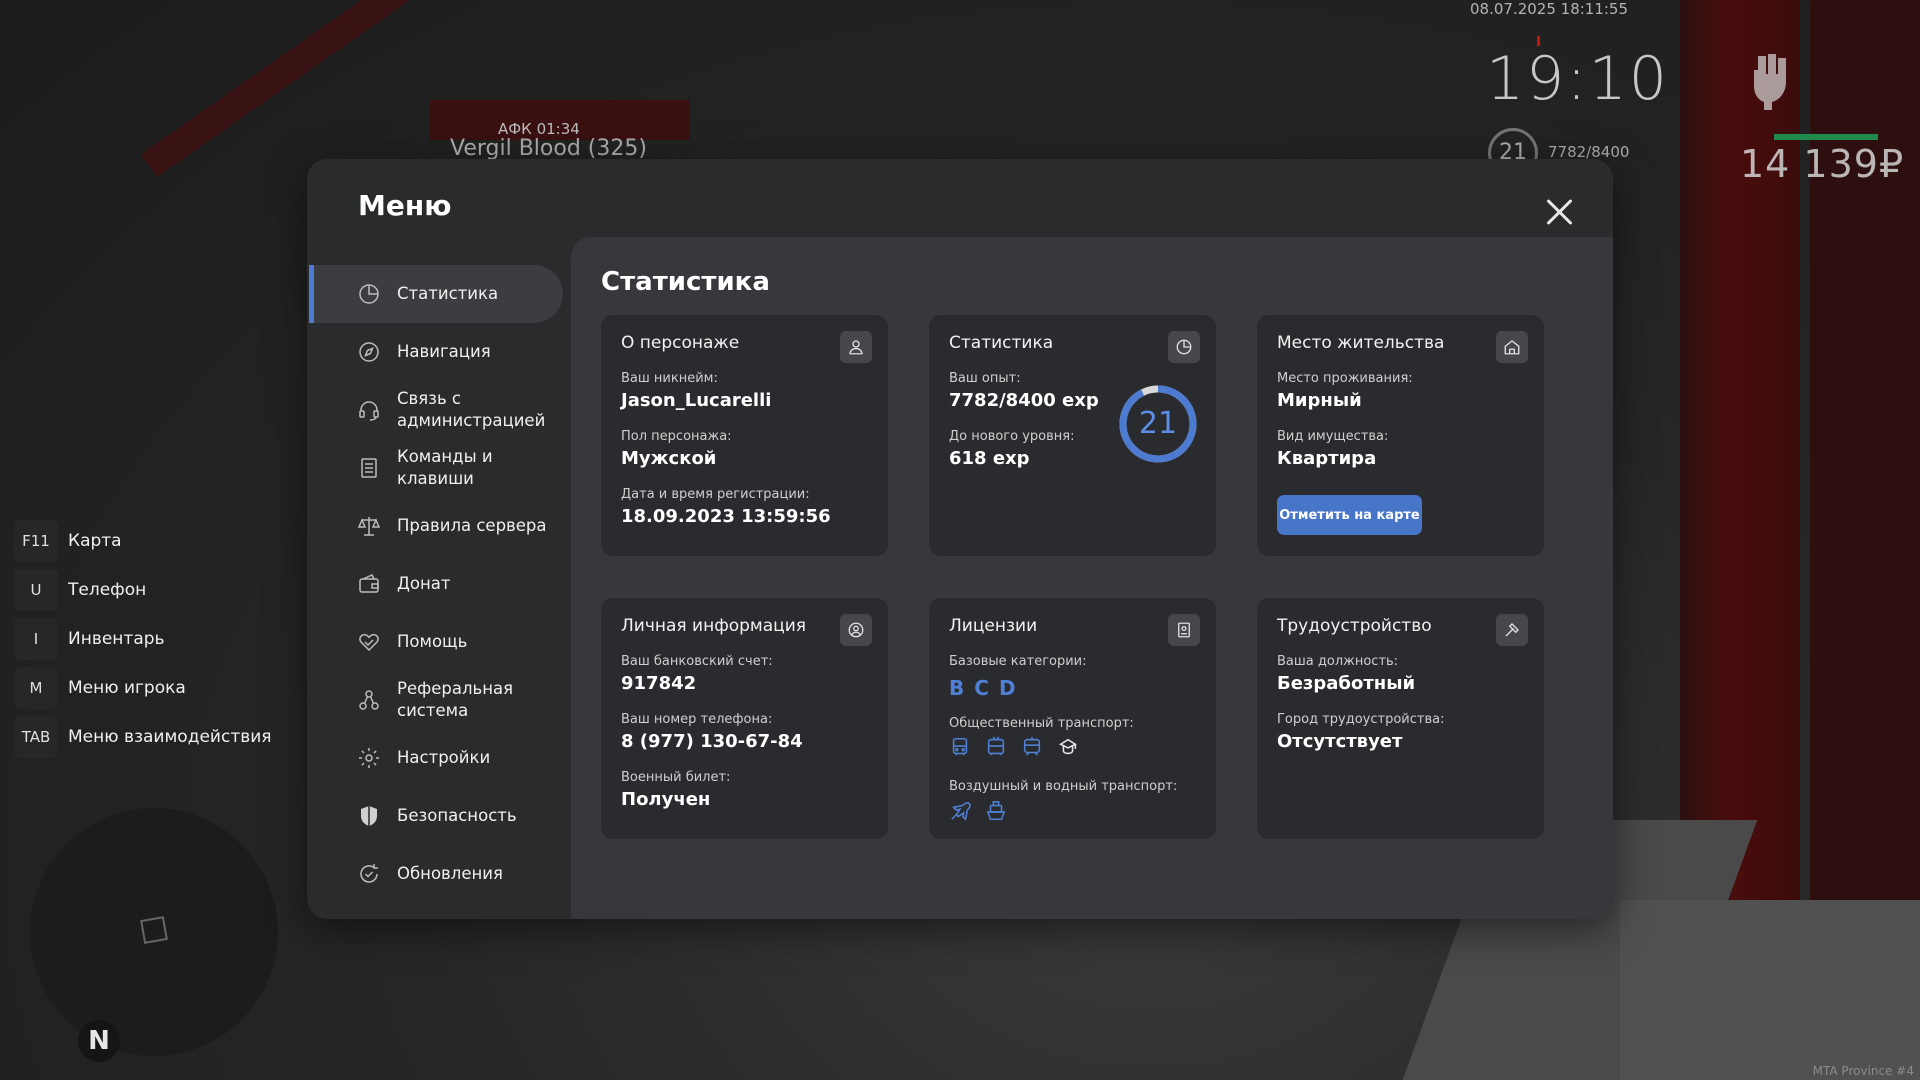 The image size is (1920, 1080). I want to click on position-value: Безработный, so click(1346, 683).